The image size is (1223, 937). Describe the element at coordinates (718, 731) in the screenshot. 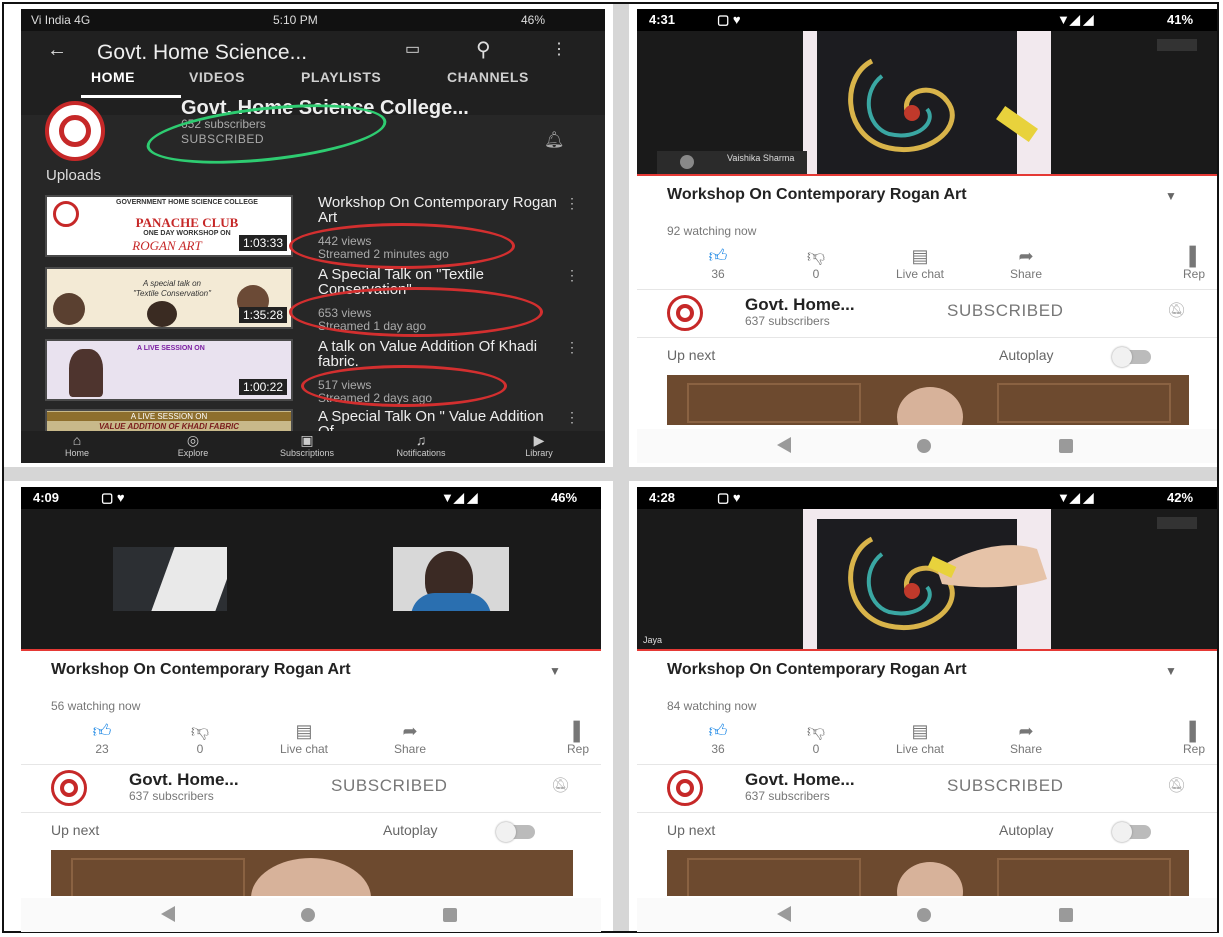

I see `thumbs-up-icon: 👍︎` at that location.